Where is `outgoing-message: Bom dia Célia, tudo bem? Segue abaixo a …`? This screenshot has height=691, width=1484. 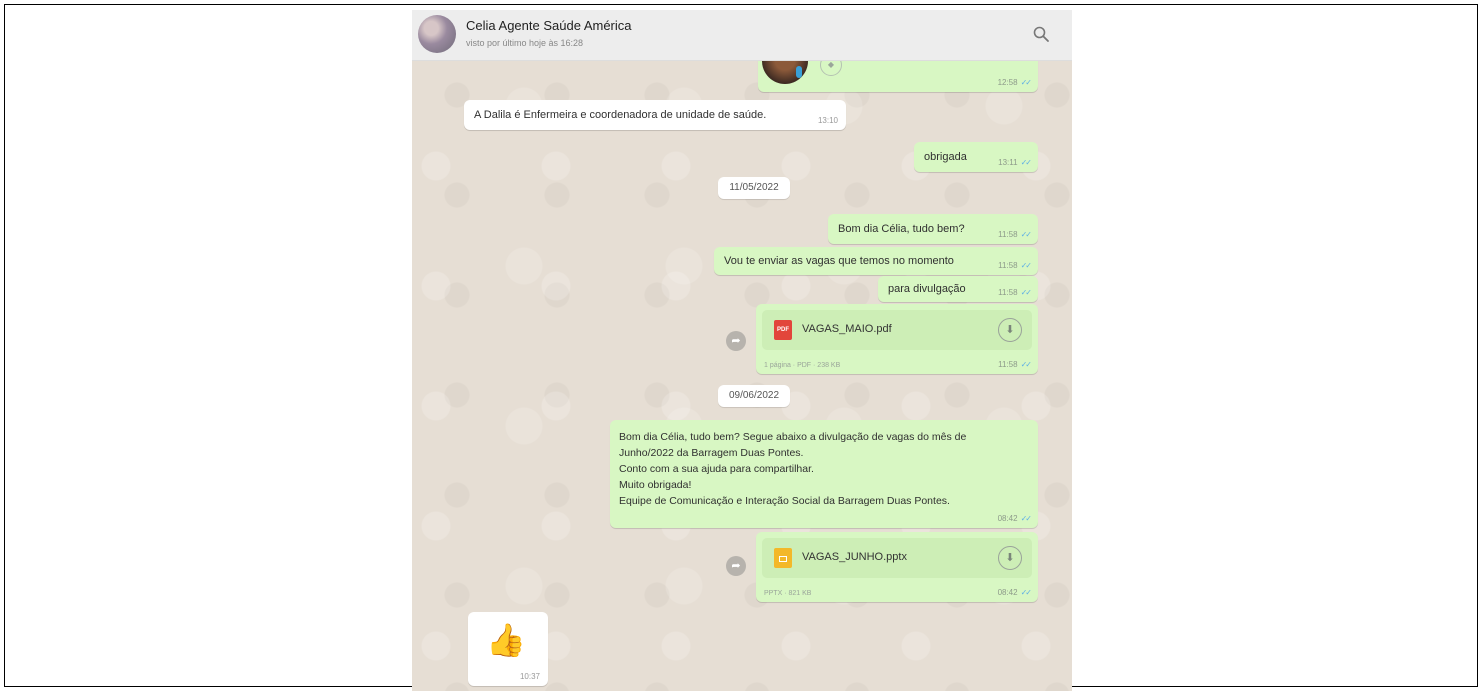 outgoing-message: Bom dia Célia, tudo bem? Segue abaixo a … is located at coordinates (824, 474).